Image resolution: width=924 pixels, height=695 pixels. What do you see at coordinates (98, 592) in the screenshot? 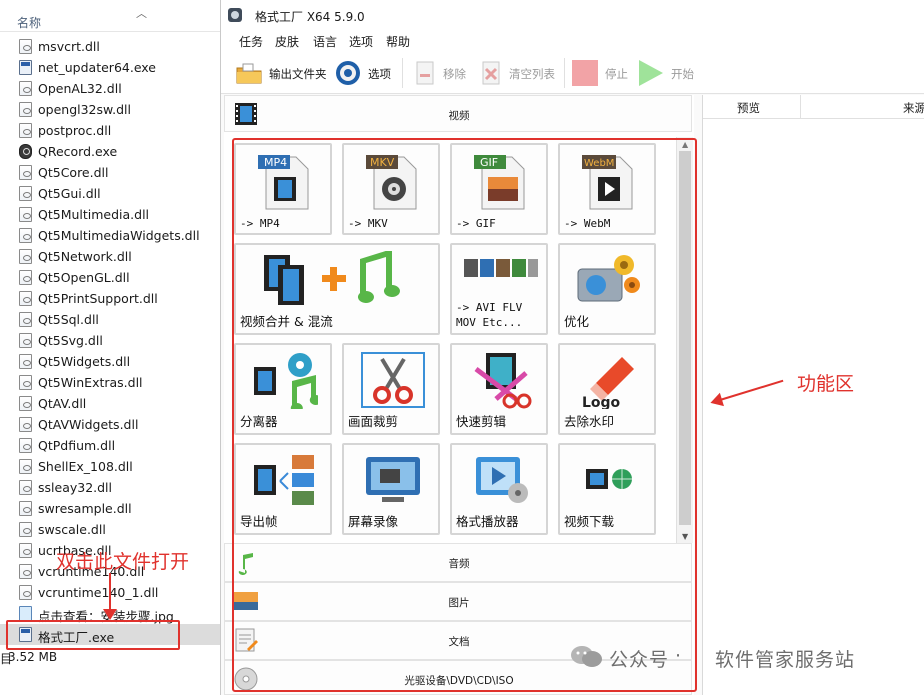
I see `file-name: vcruntime140_1.dll` at bounding box center [98, 592].